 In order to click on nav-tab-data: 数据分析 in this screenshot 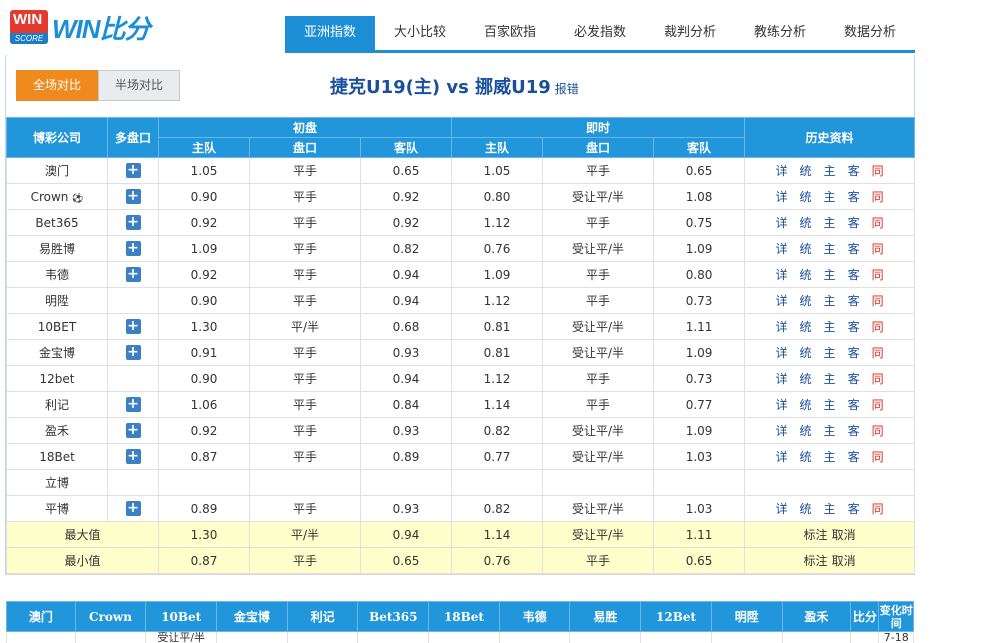, I will do `click(870, 33)`.